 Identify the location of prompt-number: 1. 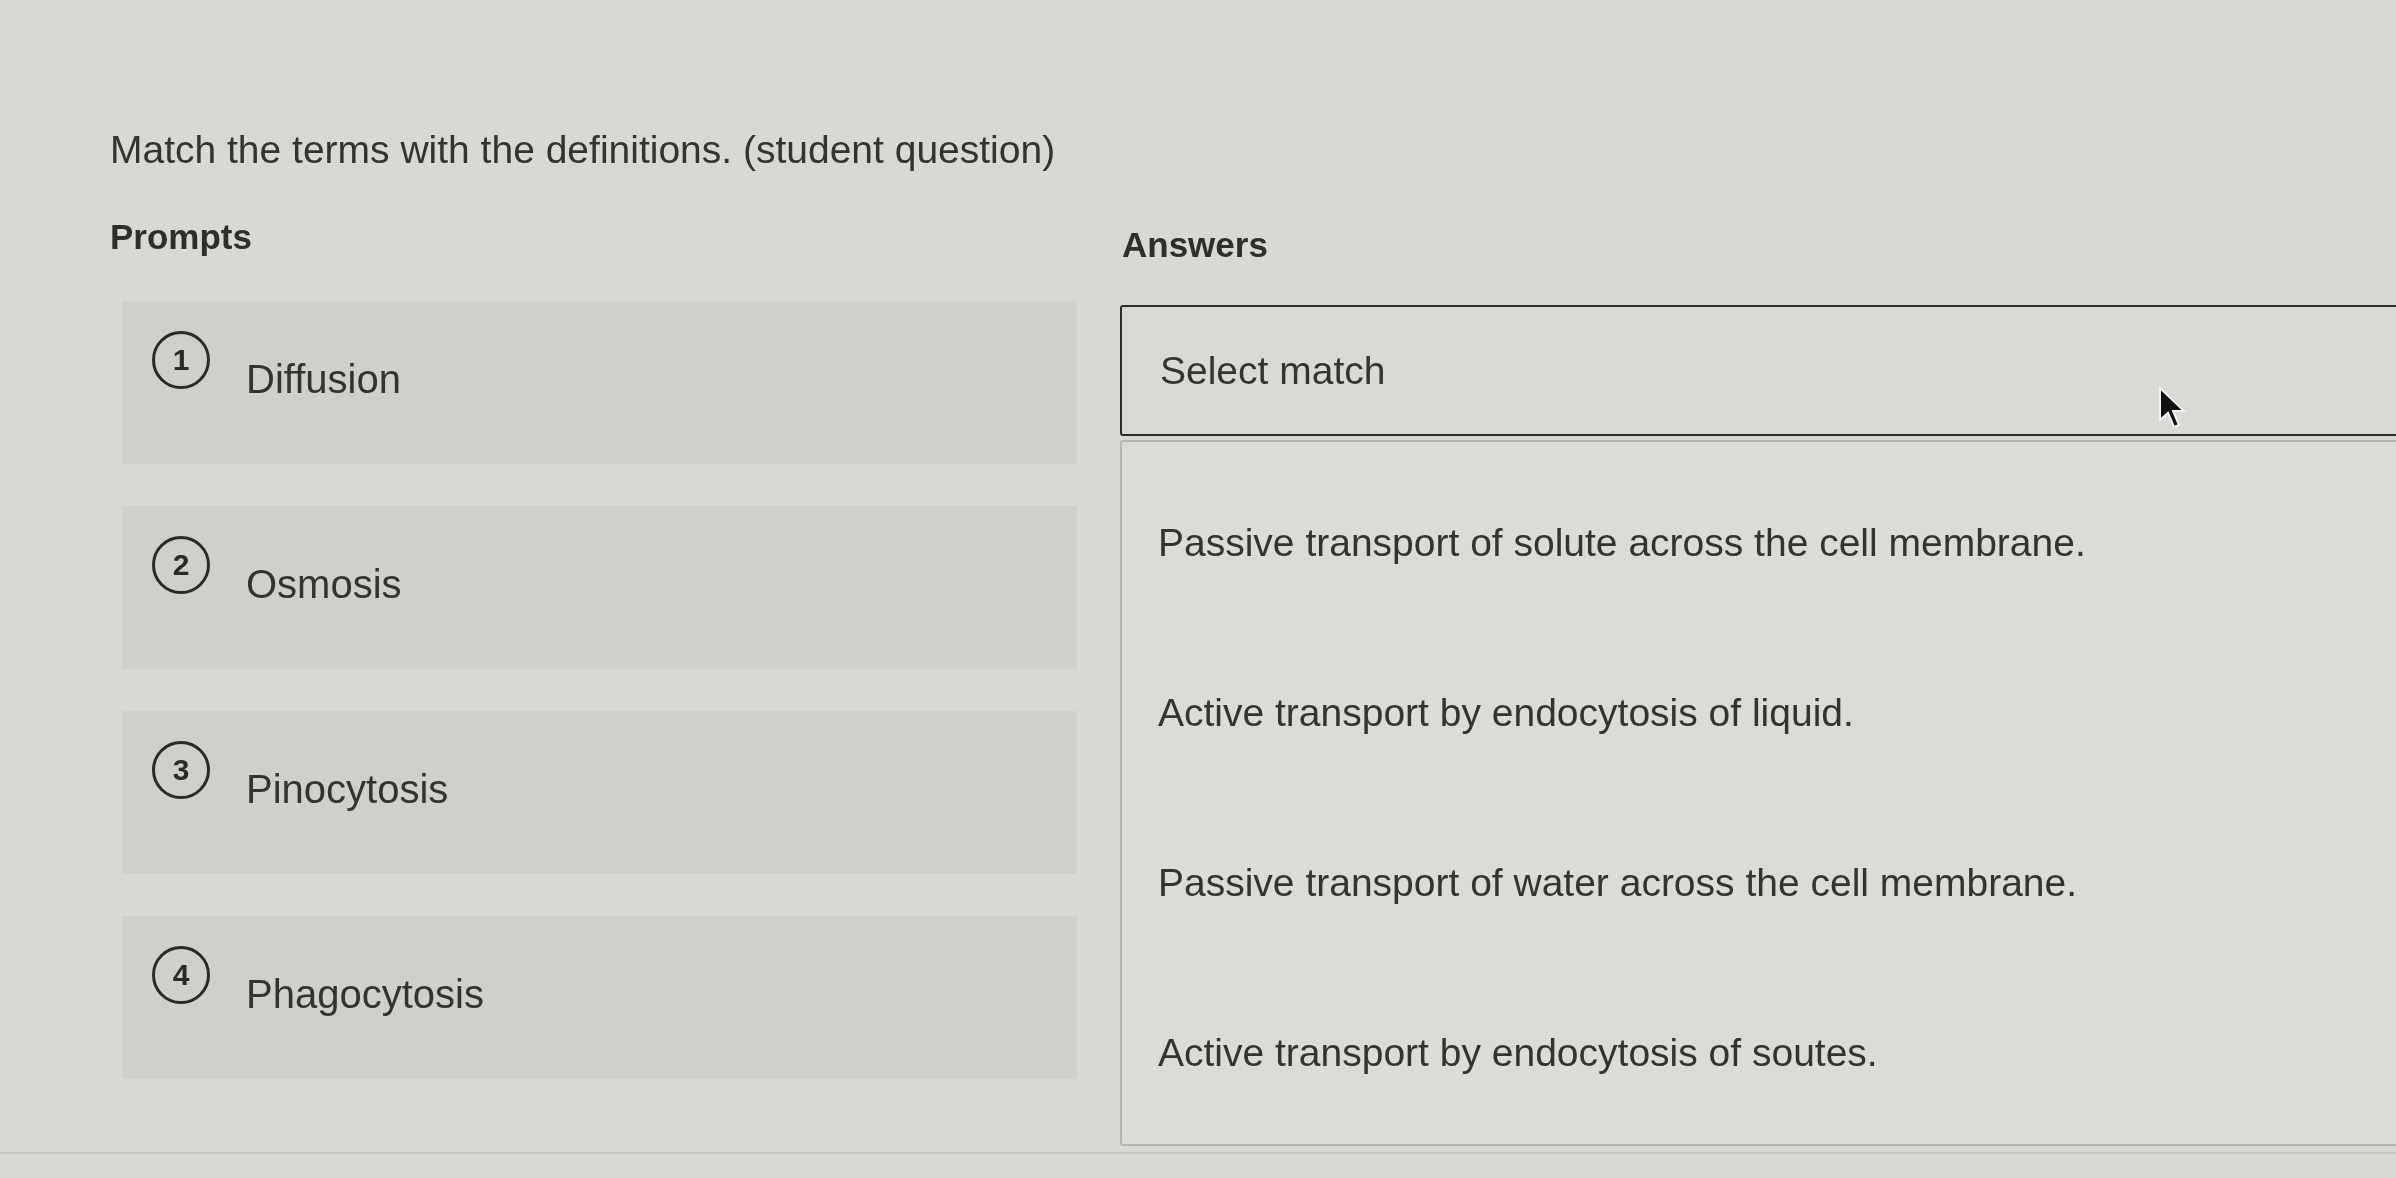
(181, 360).